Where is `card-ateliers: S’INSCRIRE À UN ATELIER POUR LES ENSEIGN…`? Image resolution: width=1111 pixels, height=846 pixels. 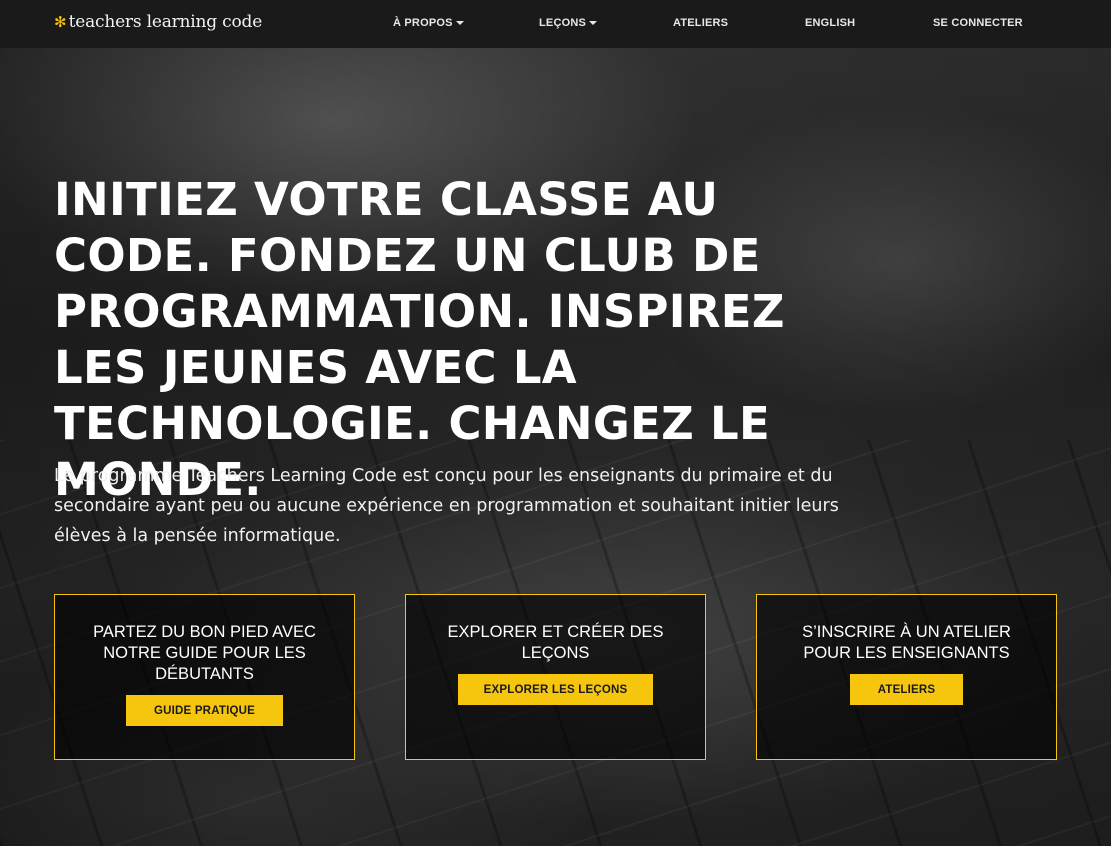 card-ateliers: S’INSCRIRE À UN ATELIER POUR LES ENSEIGN… is located at coordinates (906, 677).